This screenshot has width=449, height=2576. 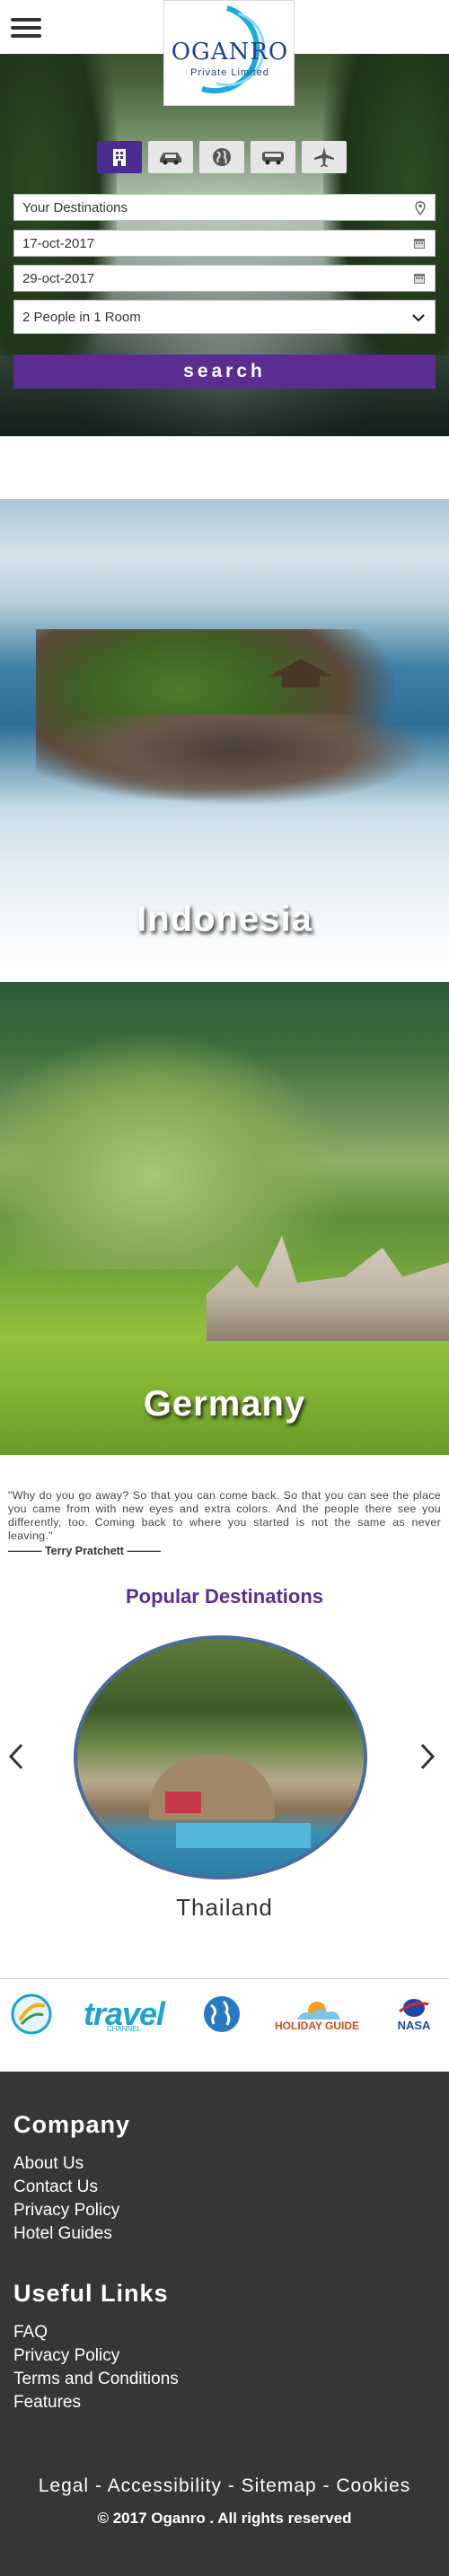 What do you see at coordinates (84, 1551) in the screenshot?
I see `quote-author: ——— Terry Pratchett ———` at bounding box center [84, 1551].